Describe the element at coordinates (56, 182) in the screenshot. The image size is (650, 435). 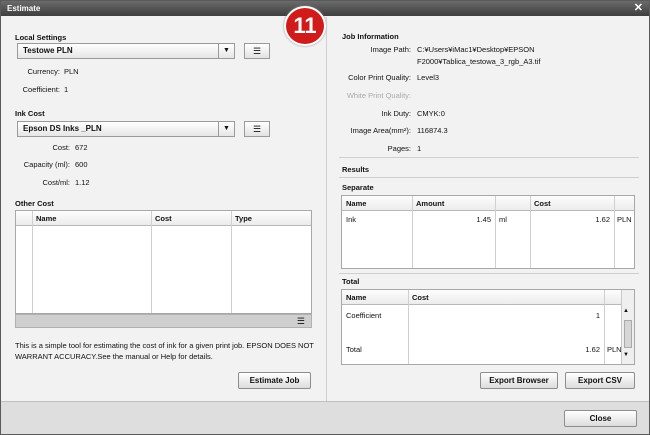
I see `costml-label: Cost/ml:` at that location.